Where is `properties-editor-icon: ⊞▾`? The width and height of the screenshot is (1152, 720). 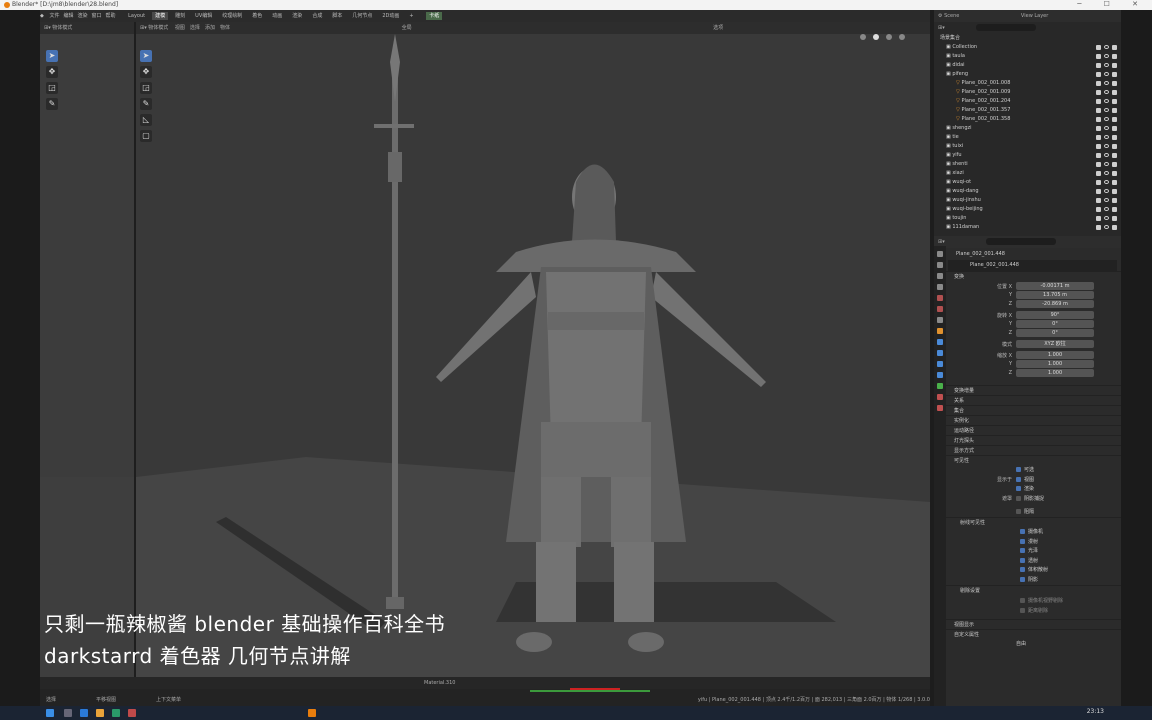 properties-editor-icon: ⊞▾ is located at coordinates (941, 242).